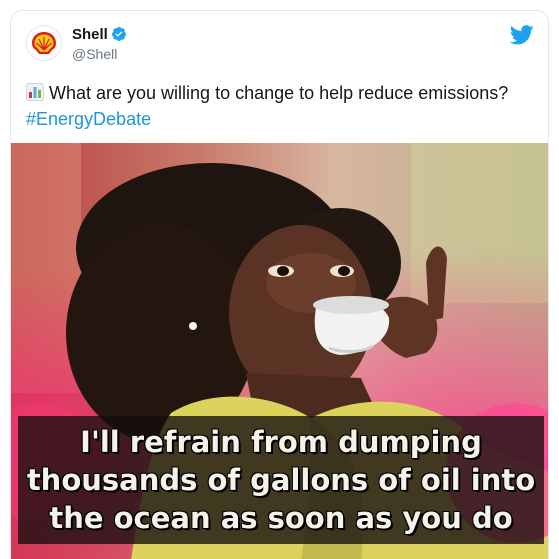 This screenshot has height=559, width=559. I want to click on hashtag-link: #EnergyDebate, so click(283, 119).